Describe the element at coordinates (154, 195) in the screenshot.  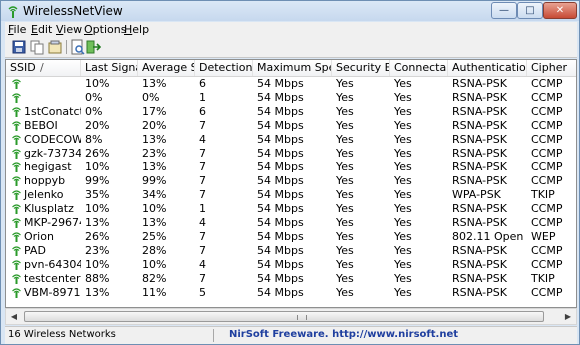
I see `cell-average-signal: 34%` at that location.